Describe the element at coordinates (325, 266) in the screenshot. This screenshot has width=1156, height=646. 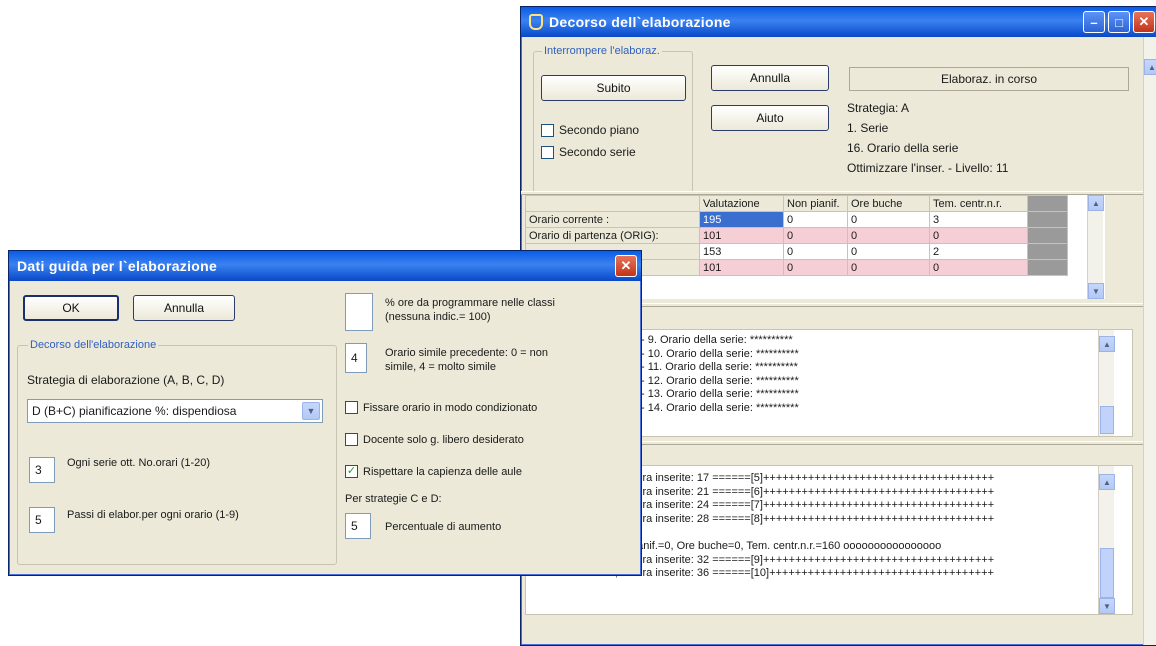
I see `dialog-titlebar: Dati guida per l`elaborazione` at that location.